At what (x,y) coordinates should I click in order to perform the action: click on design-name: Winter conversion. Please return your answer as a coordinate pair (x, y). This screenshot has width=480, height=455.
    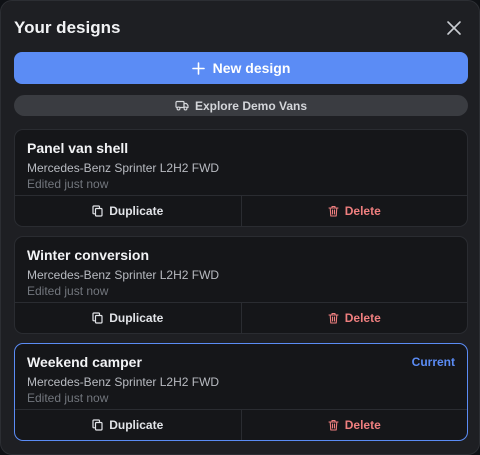
    Looking at the image, I should click on (88, 255).